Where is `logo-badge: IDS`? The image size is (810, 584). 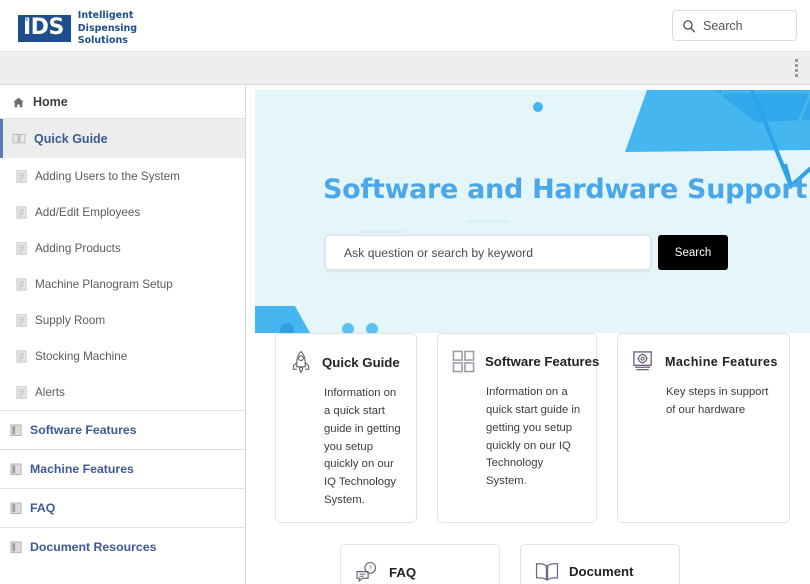
logo-badge: IDS is located at coordinates (44, 29).